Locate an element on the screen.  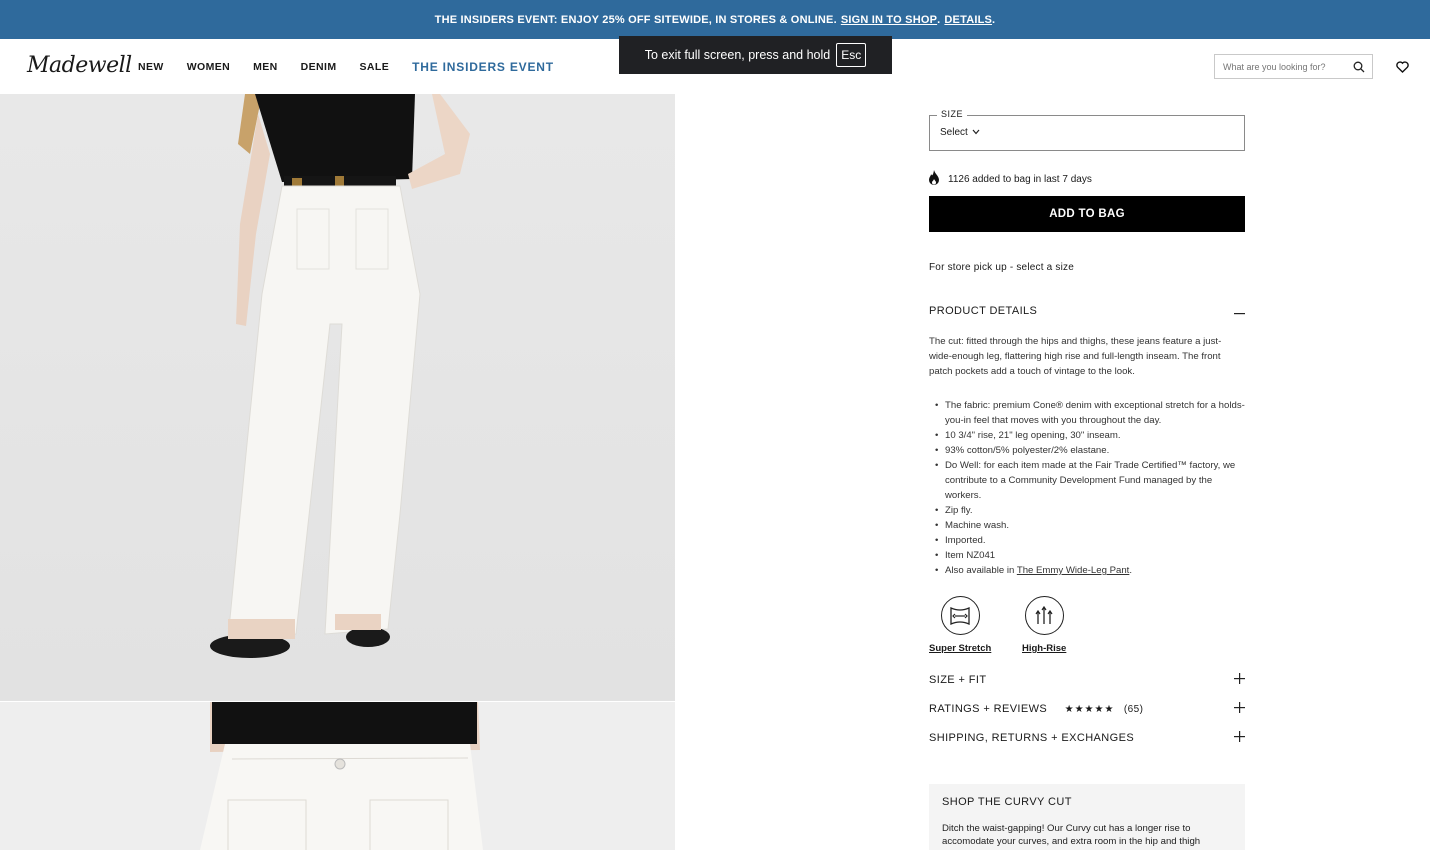
nav-item-women: WOMEN is located at coordinates (208, 67).